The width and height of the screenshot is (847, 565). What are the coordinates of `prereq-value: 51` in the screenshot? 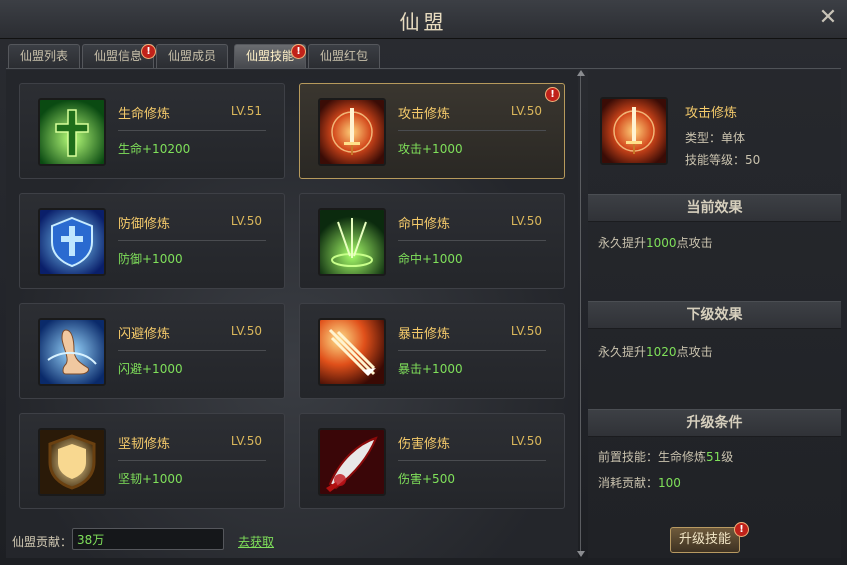 It's located at (714, 457).